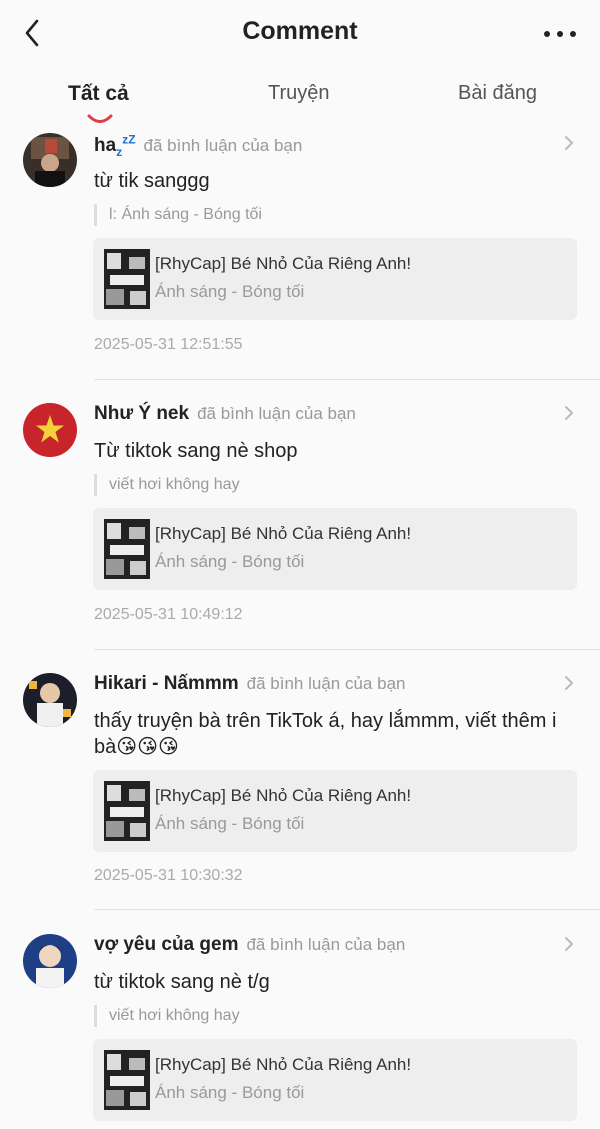 This screenshot has width=600, height=1129. Describe the element at coordinates (168, 875) in the screenshot. I see `timestamp: 2025-05-31 10:30:32` at that location.